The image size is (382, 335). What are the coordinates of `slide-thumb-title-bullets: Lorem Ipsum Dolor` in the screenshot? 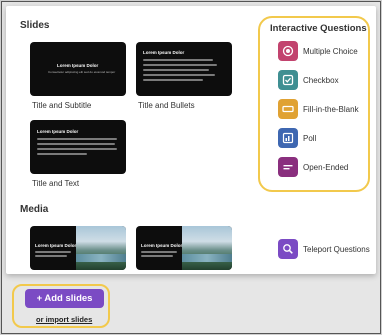 It's located at (184, 69).